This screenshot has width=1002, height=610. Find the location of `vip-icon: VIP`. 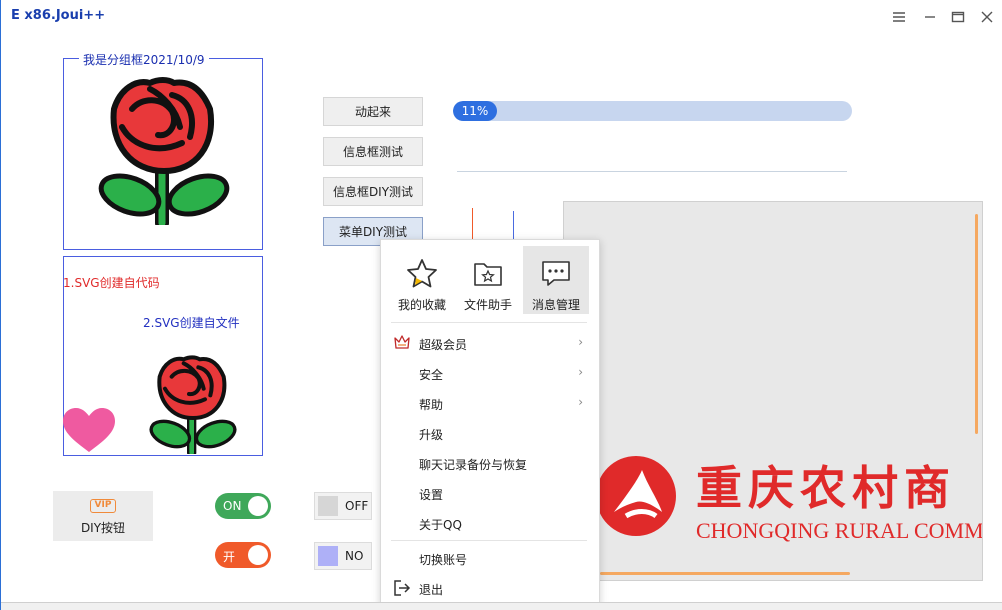

vip-icon: VIP is located at coordinates (103, 506).